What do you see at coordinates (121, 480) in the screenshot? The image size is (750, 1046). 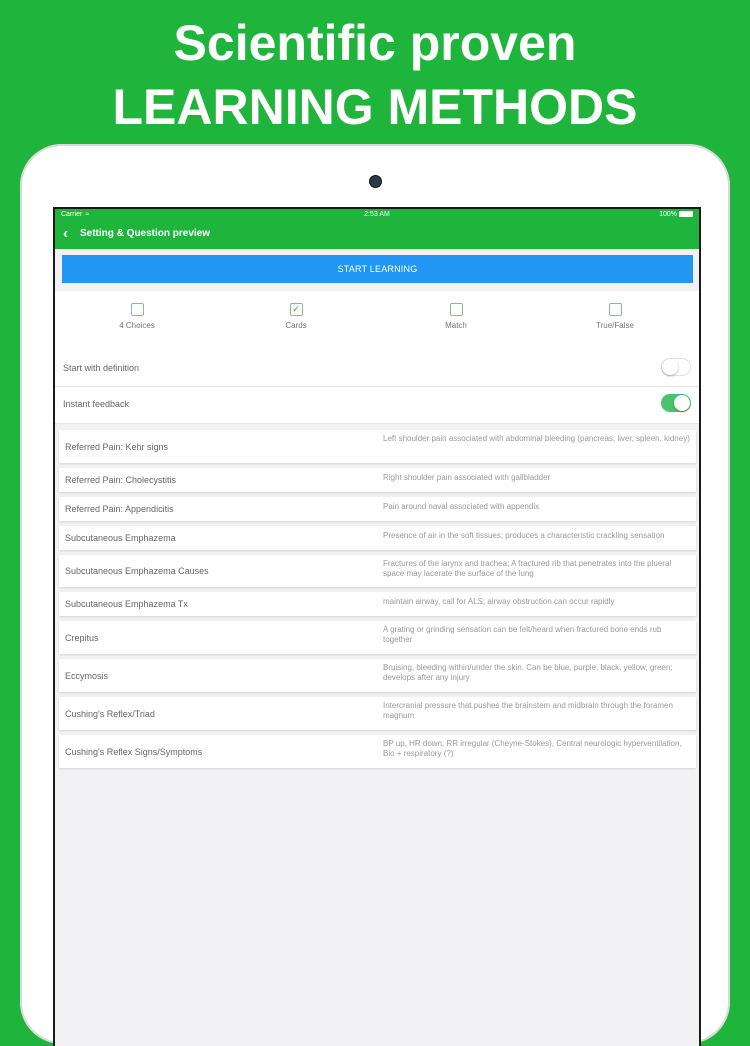 I see `card-term: Referred Pain: Cholecystitis` at bounding box center [121, 480].